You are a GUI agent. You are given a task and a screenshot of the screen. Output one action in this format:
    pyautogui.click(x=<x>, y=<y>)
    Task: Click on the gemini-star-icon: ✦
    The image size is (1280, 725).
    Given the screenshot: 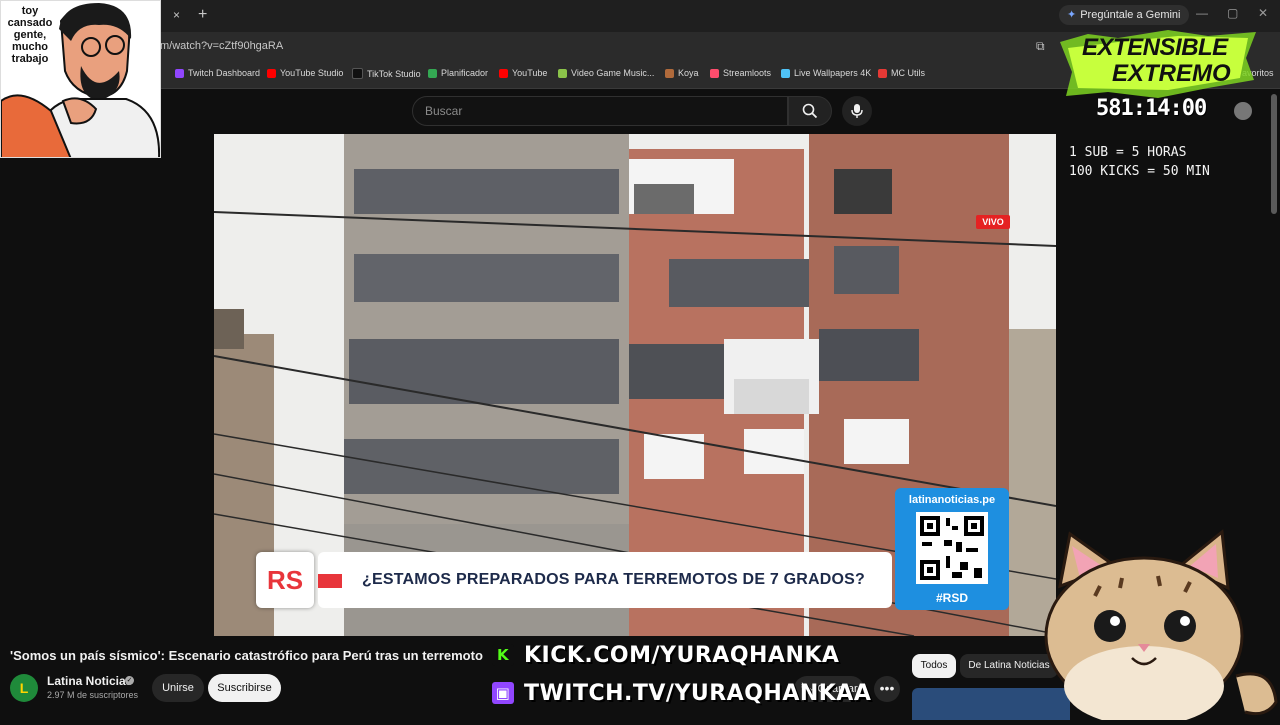 What is the action you would take?
    pyautogui.click(x=1072, y=15)
    